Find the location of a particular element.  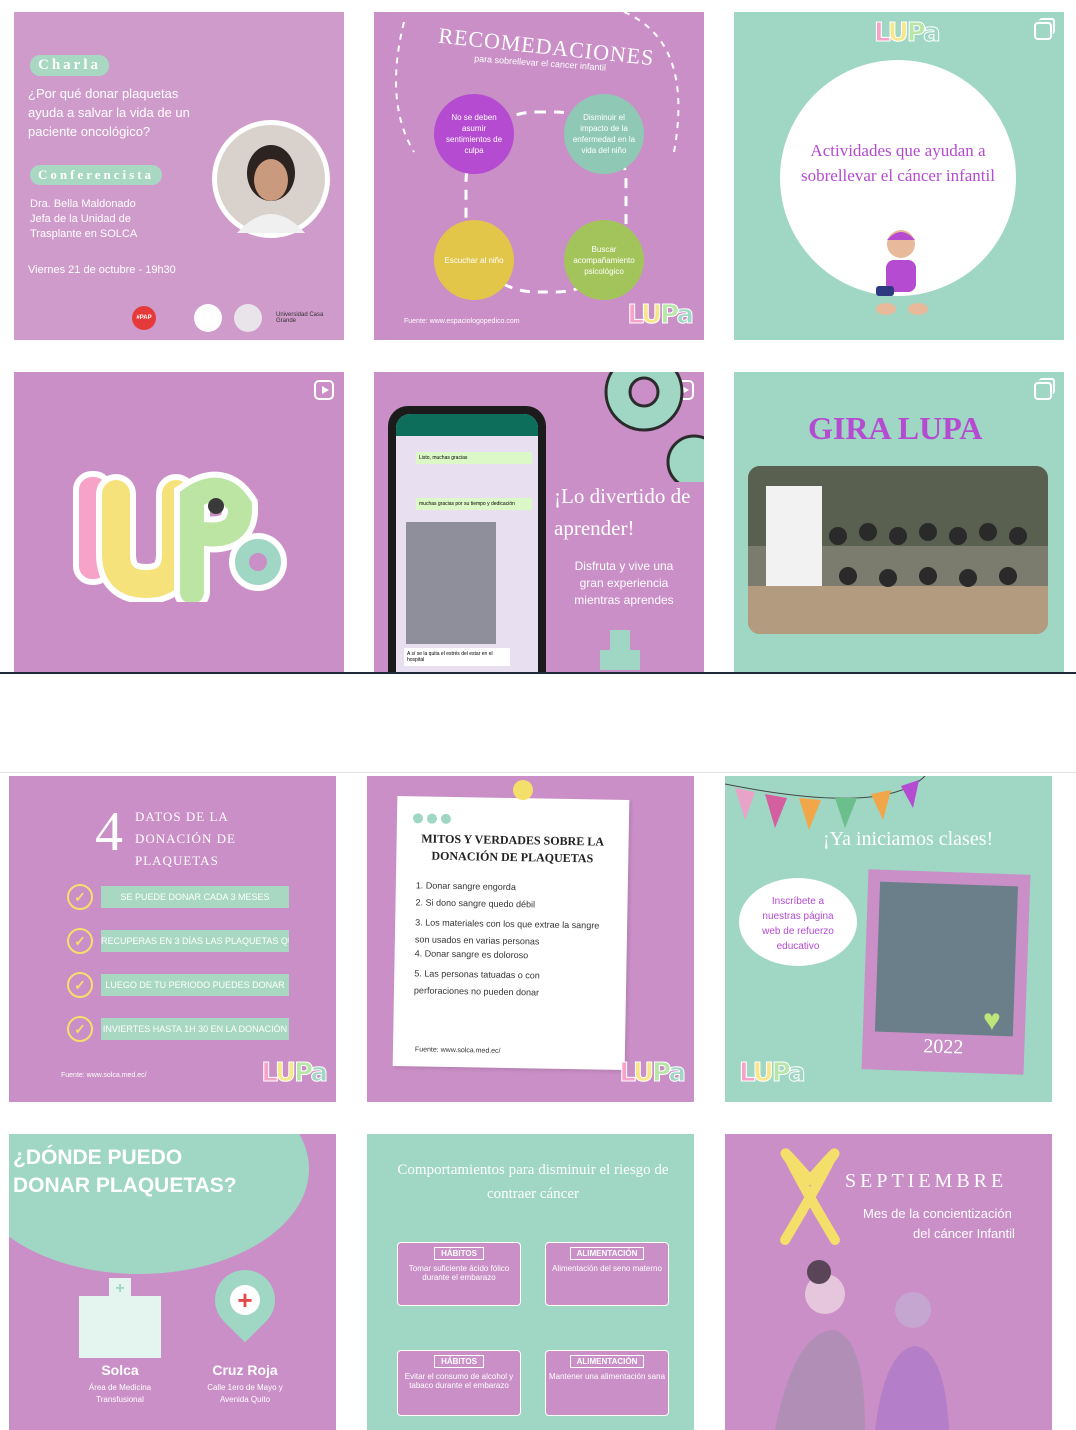

datos-item: ✓ LUEGO DE TU PERIODO PUEDES DONAR is located at coordinates (182, 985).